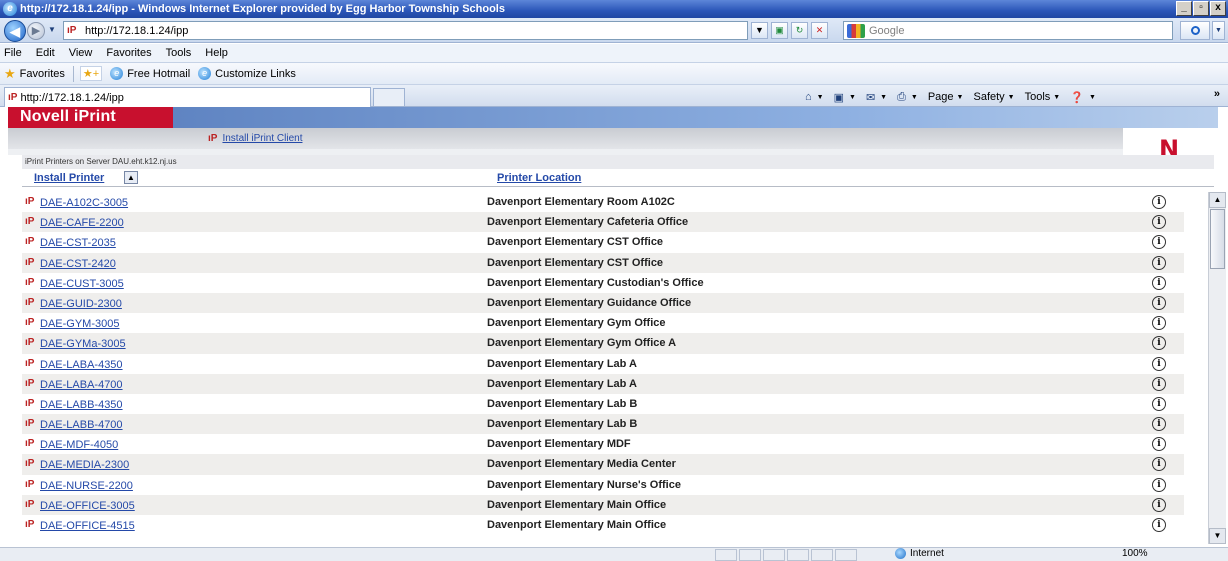 This screenshot has height=561, width=1228. I want to click on print-icon: ⎙, so click(901, 97).